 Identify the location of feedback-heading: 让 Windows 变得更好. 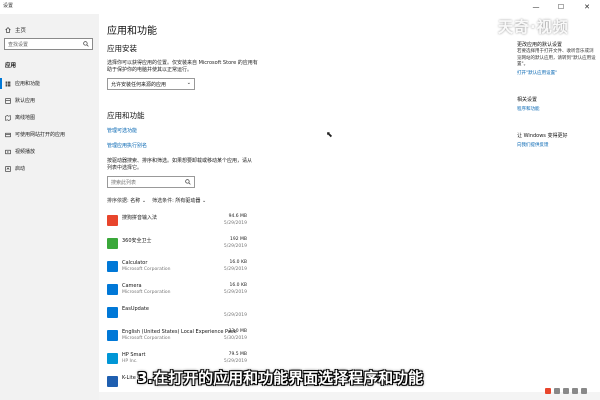
(542, 136).